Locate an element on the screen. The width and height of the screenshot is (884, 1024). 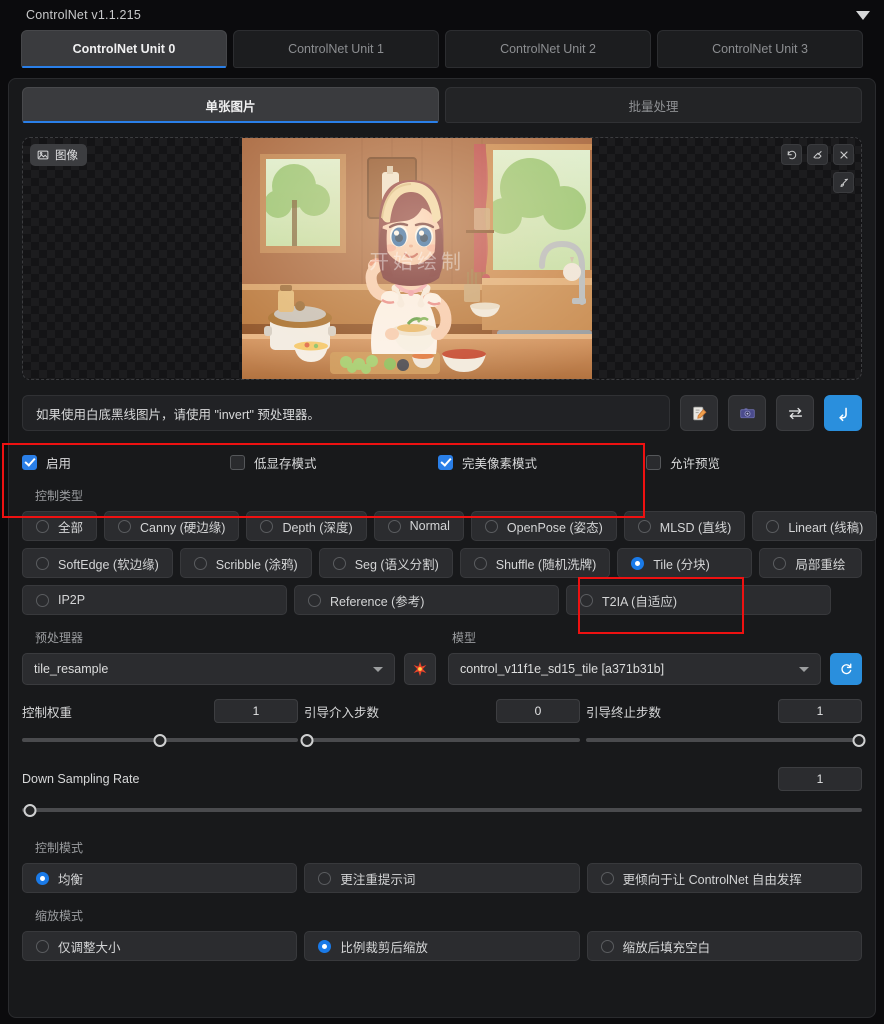
tab-single-image: 单张图片 is located at coordinates (230, 105).